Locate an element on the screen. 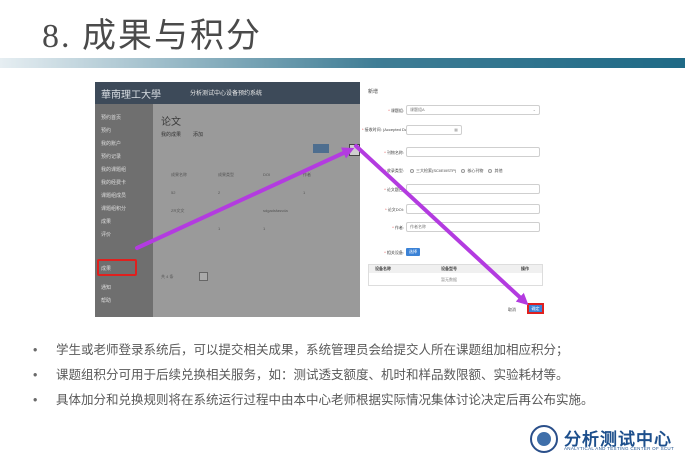 This screenshot has height=457, width=685. logo-subtitle: ANALYTICAL AND TESTING CENTER OF SCUT is located at coordinates (619, 448).